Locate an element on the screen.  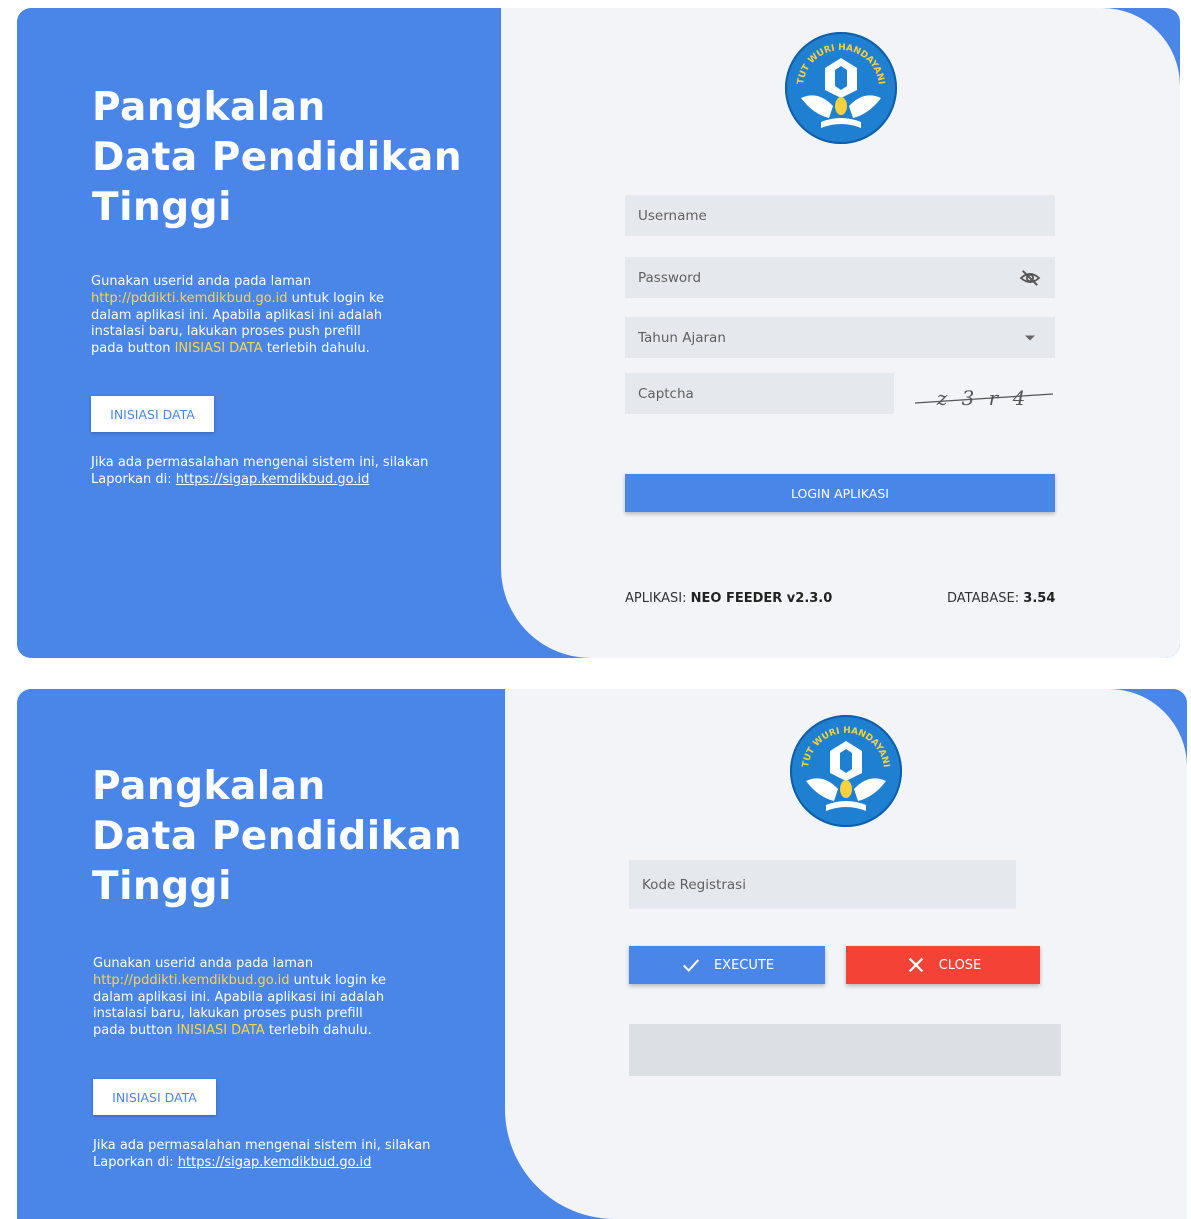
db-value: 3.54 is located at coordinates (1039, 598).